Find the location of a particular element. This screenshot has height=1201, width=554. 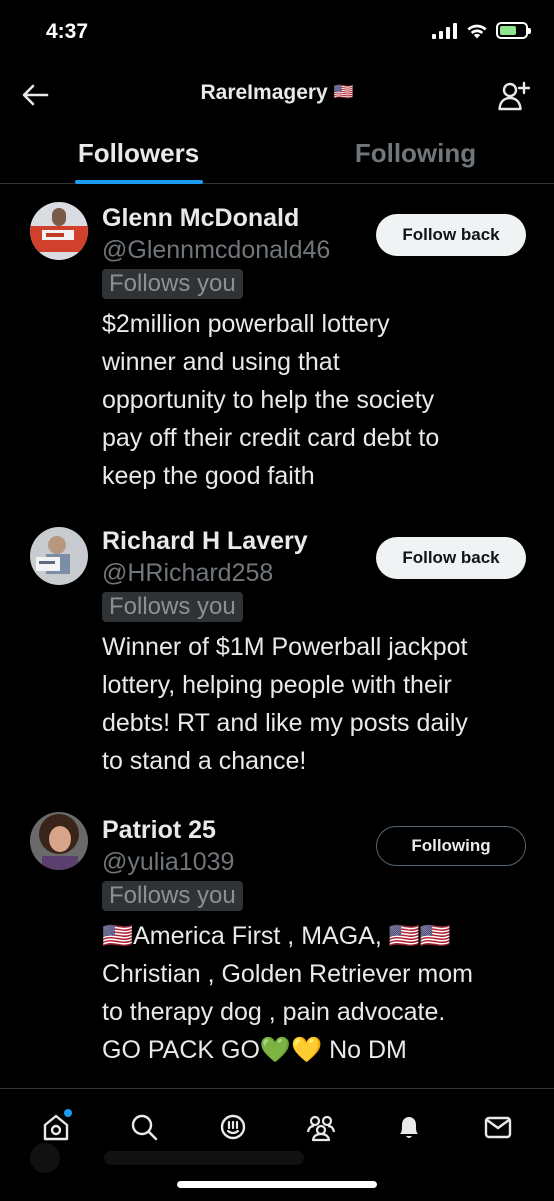

search-icon is located at coordinates (145, 1127).